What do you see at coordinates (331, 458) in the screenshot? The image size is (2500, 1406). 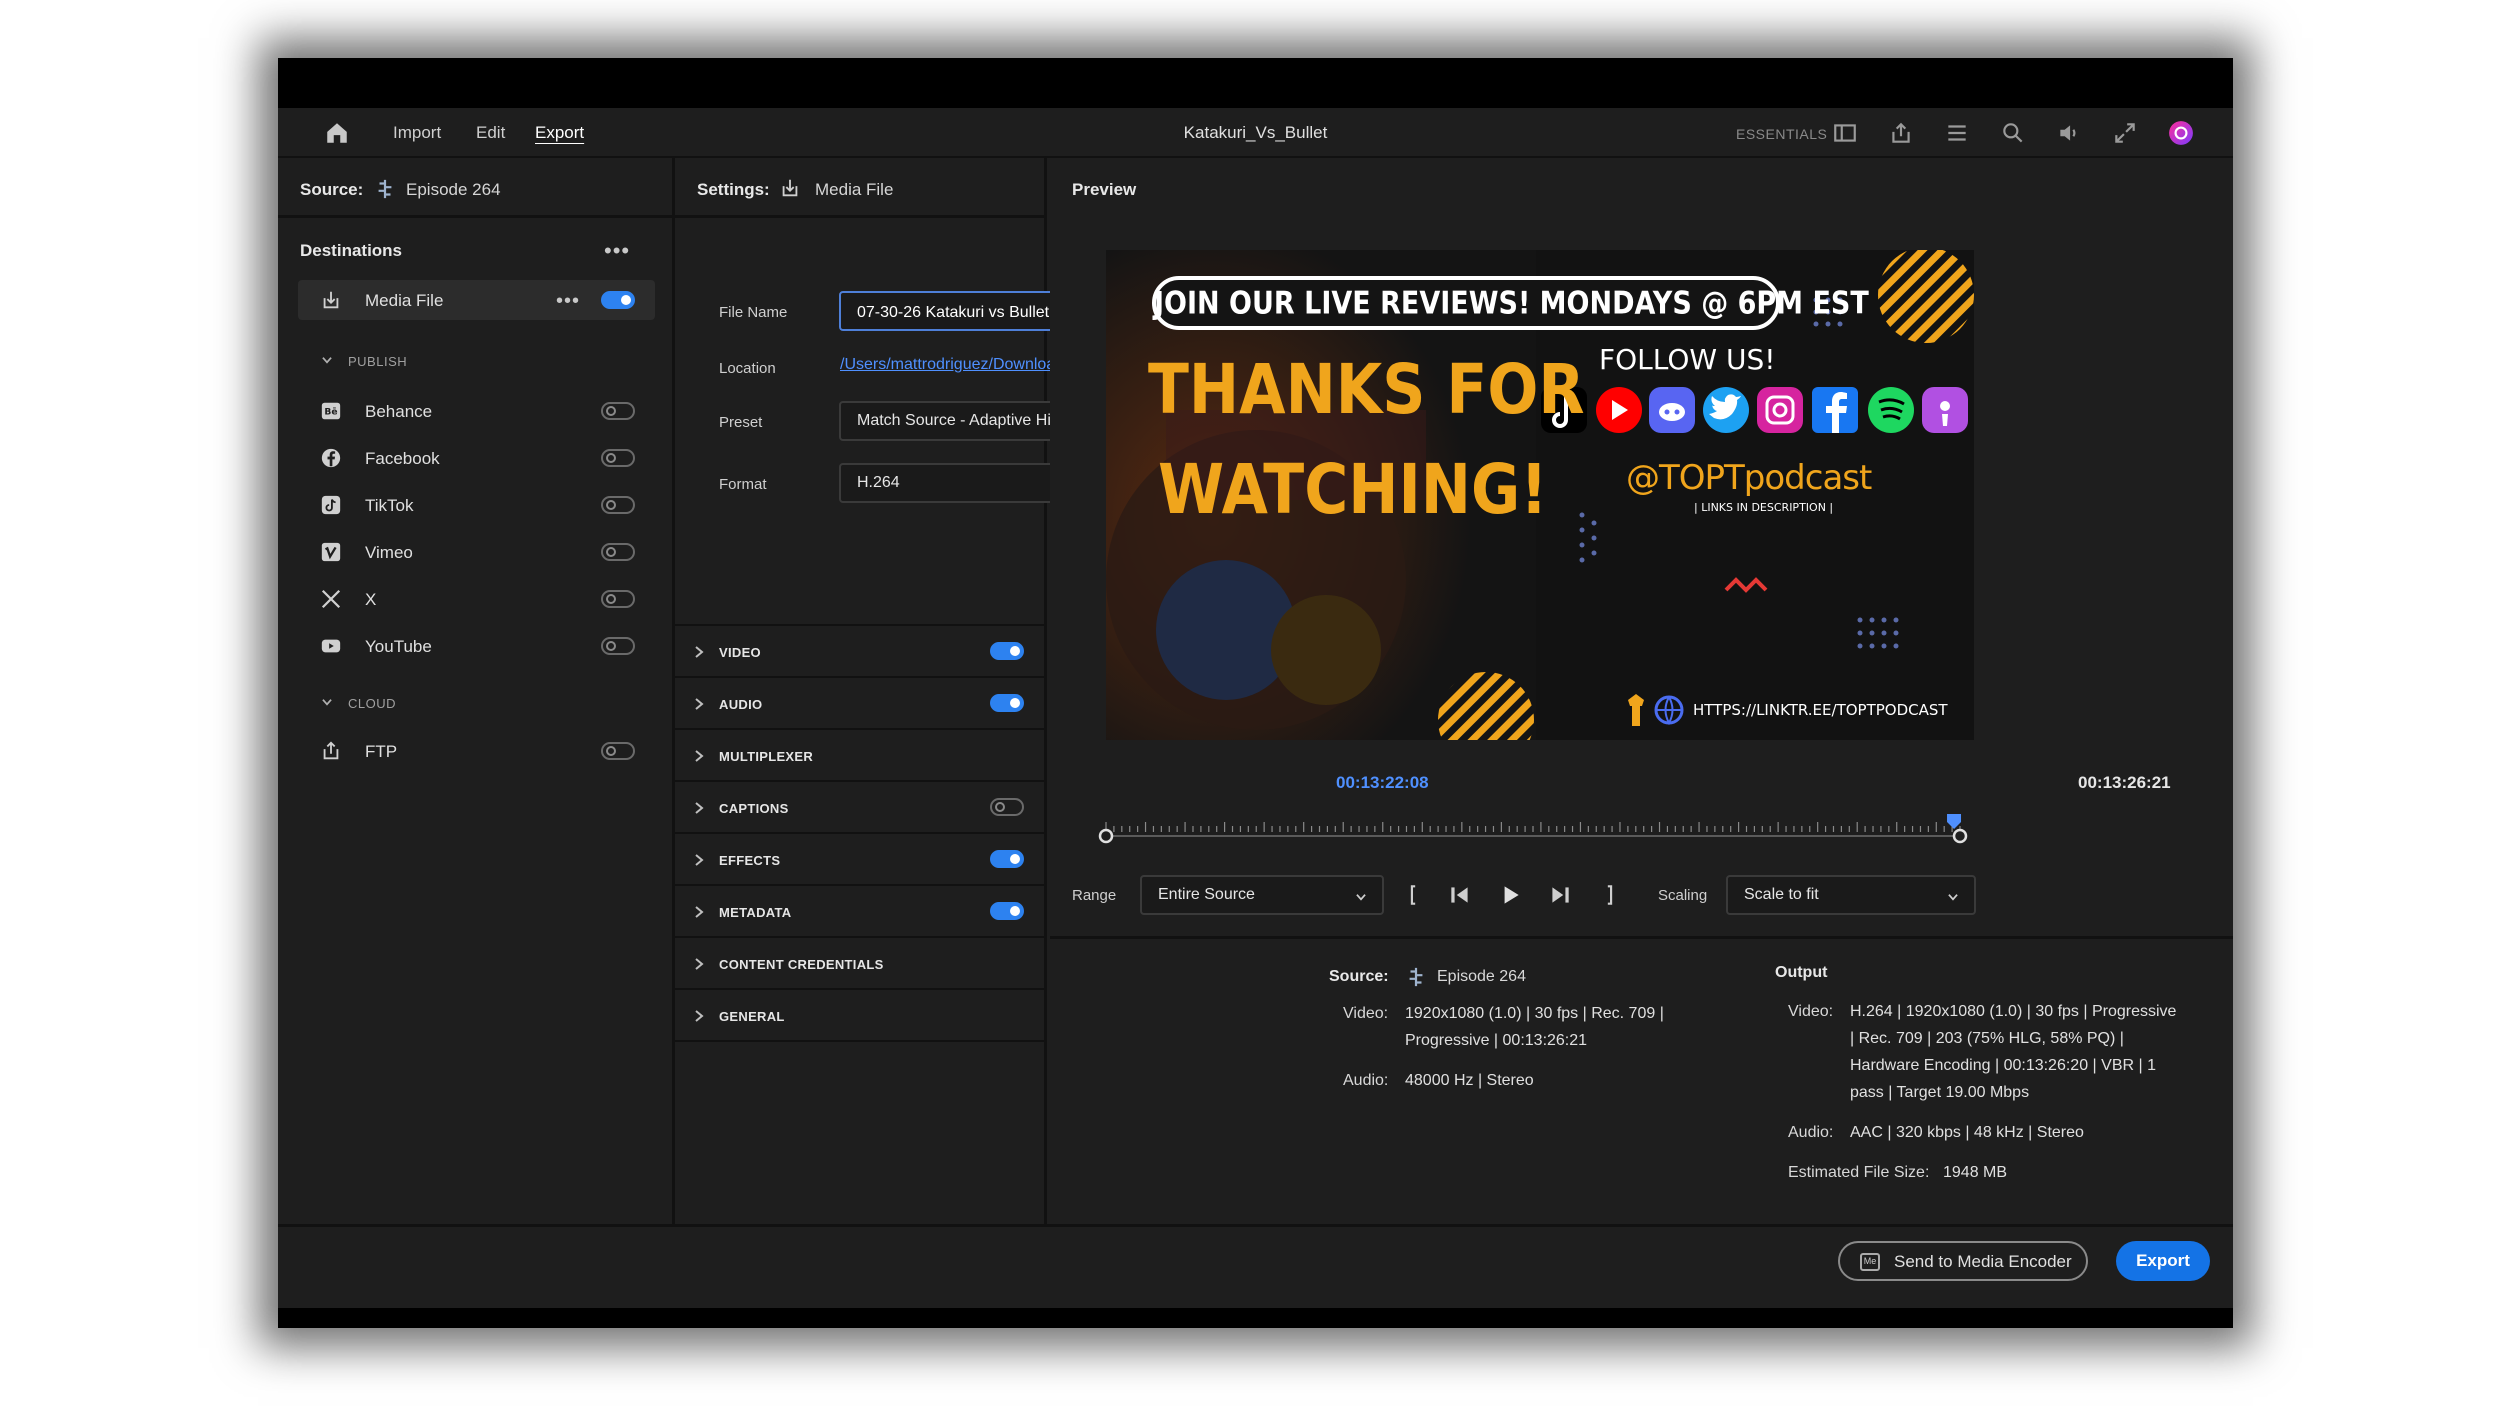 I see `facebook-icon` at bounding box center [331, 458].